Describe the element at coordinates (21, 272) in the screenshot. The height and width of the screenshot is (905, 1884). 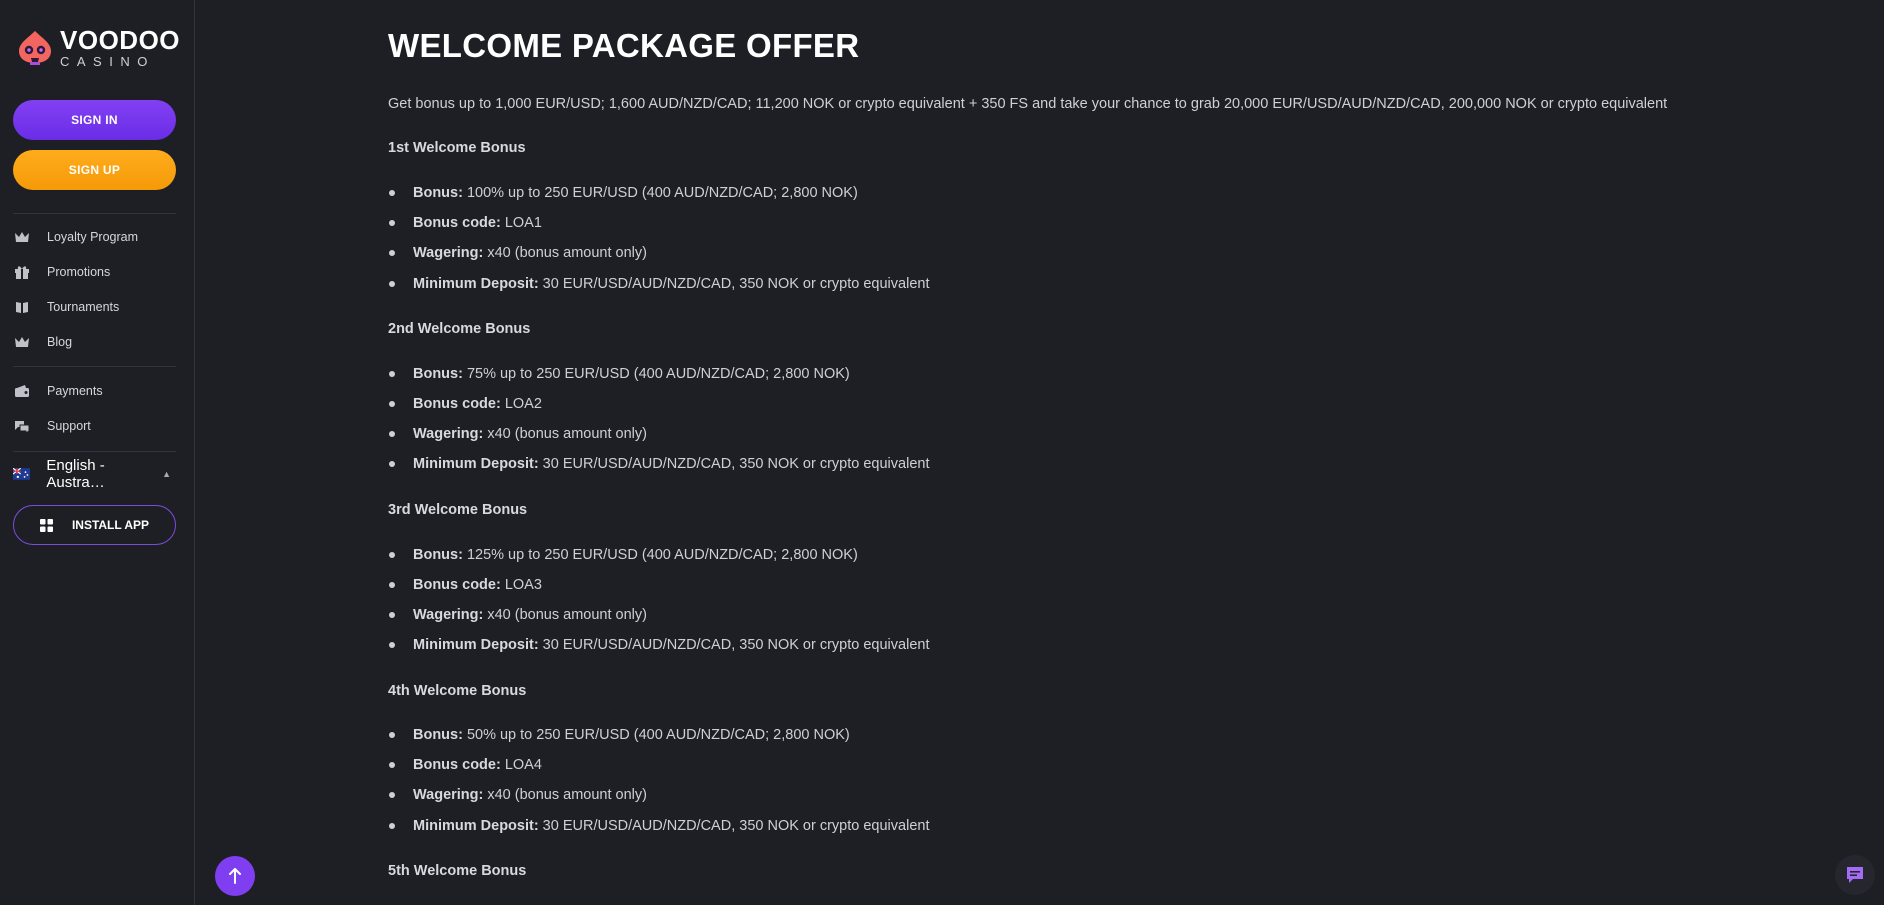
I see `gift-icon` at that location.